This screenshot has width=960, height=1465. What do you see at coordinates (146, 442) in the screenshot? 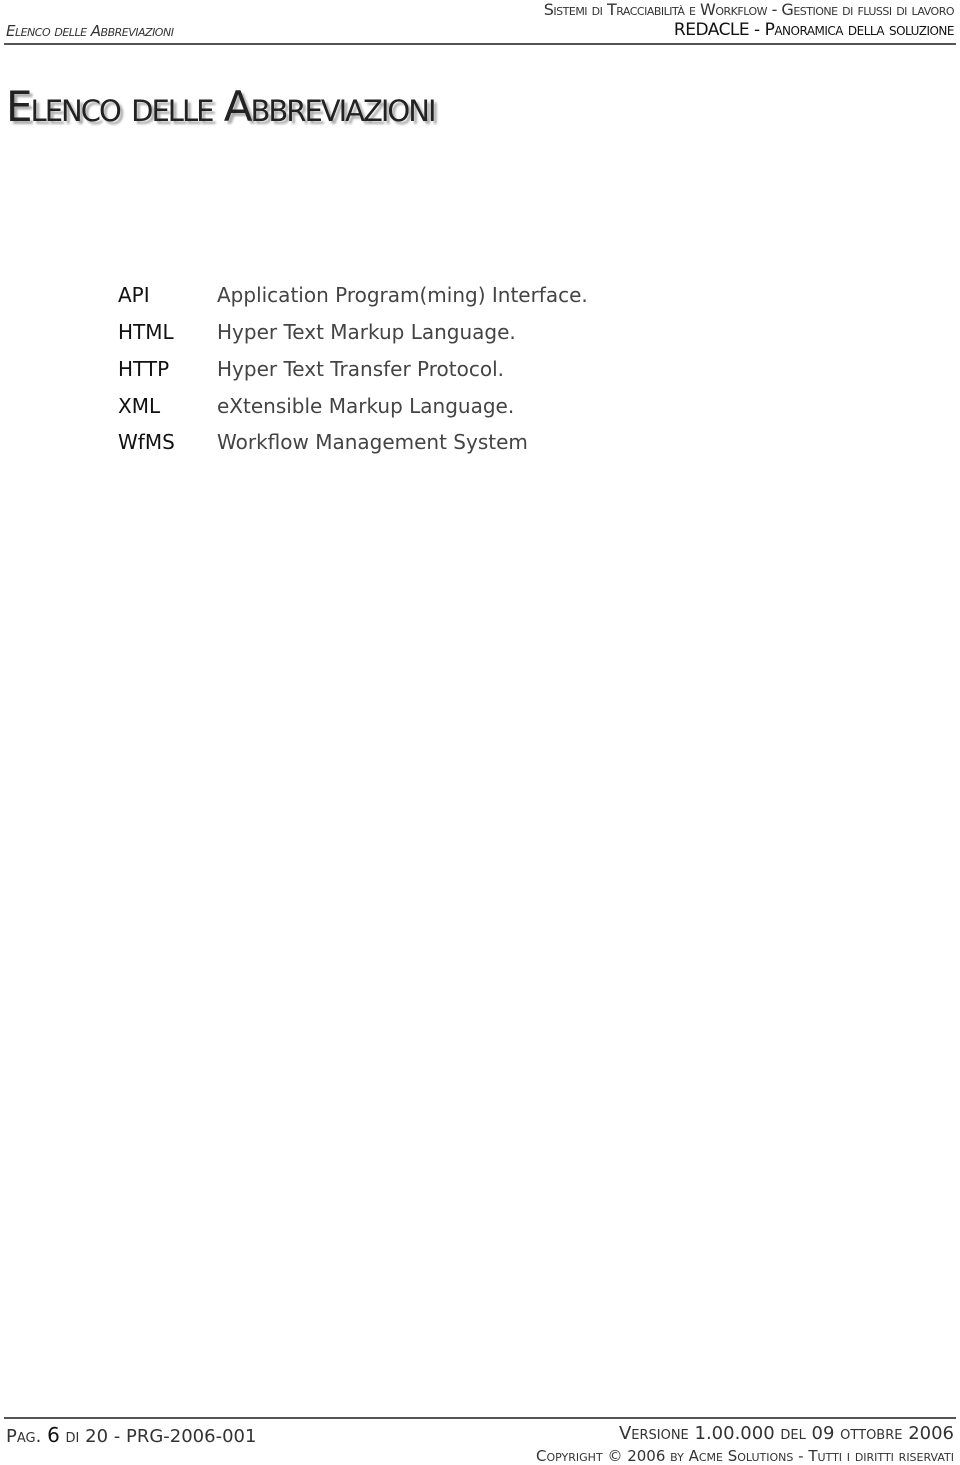
I see `abbreviation: WfMS` at bounding box center [146, 442].